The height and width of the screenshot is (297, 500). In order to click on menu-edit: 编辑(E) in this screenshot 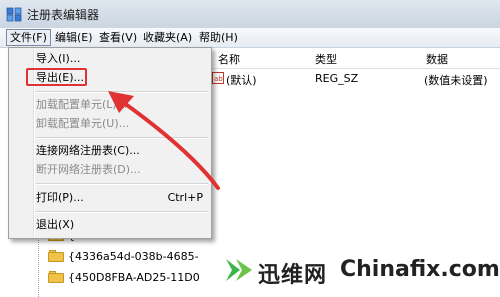, I will do `click(74, 37)`.